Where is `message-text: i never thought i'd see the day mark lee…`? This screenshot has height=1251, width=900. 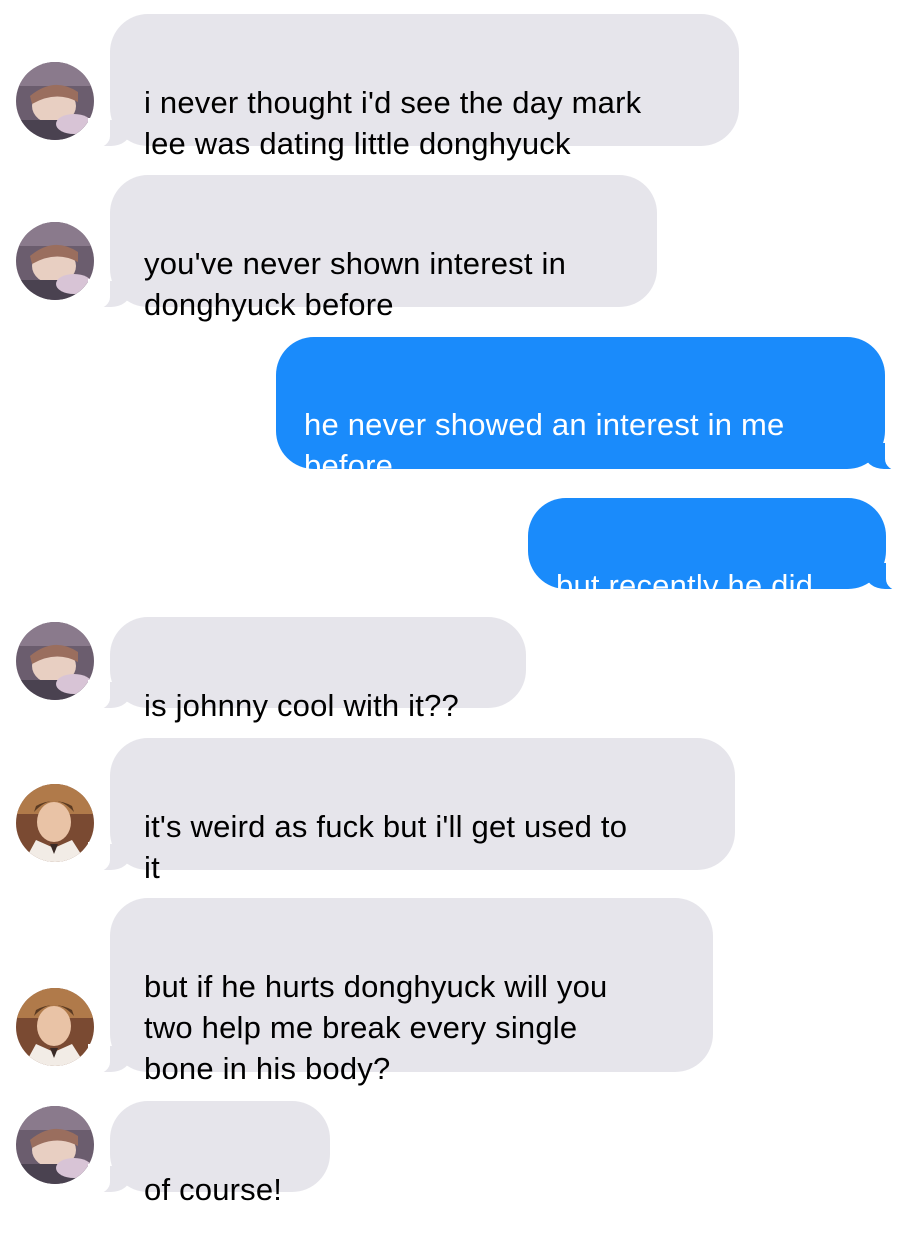 message-text: i never thought i'd see the day mark lee… is located at coordinates (393, 123).